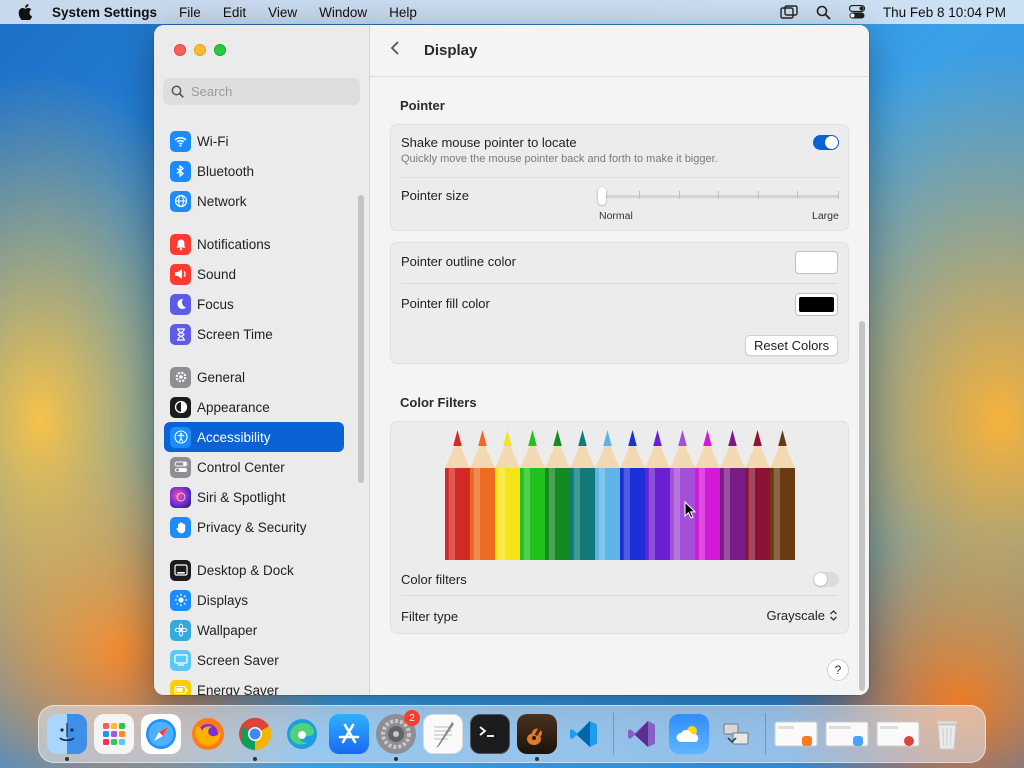 The height and width of the screenshot is (768, 1024). I want to click on weather-icon, so click(689, 734).